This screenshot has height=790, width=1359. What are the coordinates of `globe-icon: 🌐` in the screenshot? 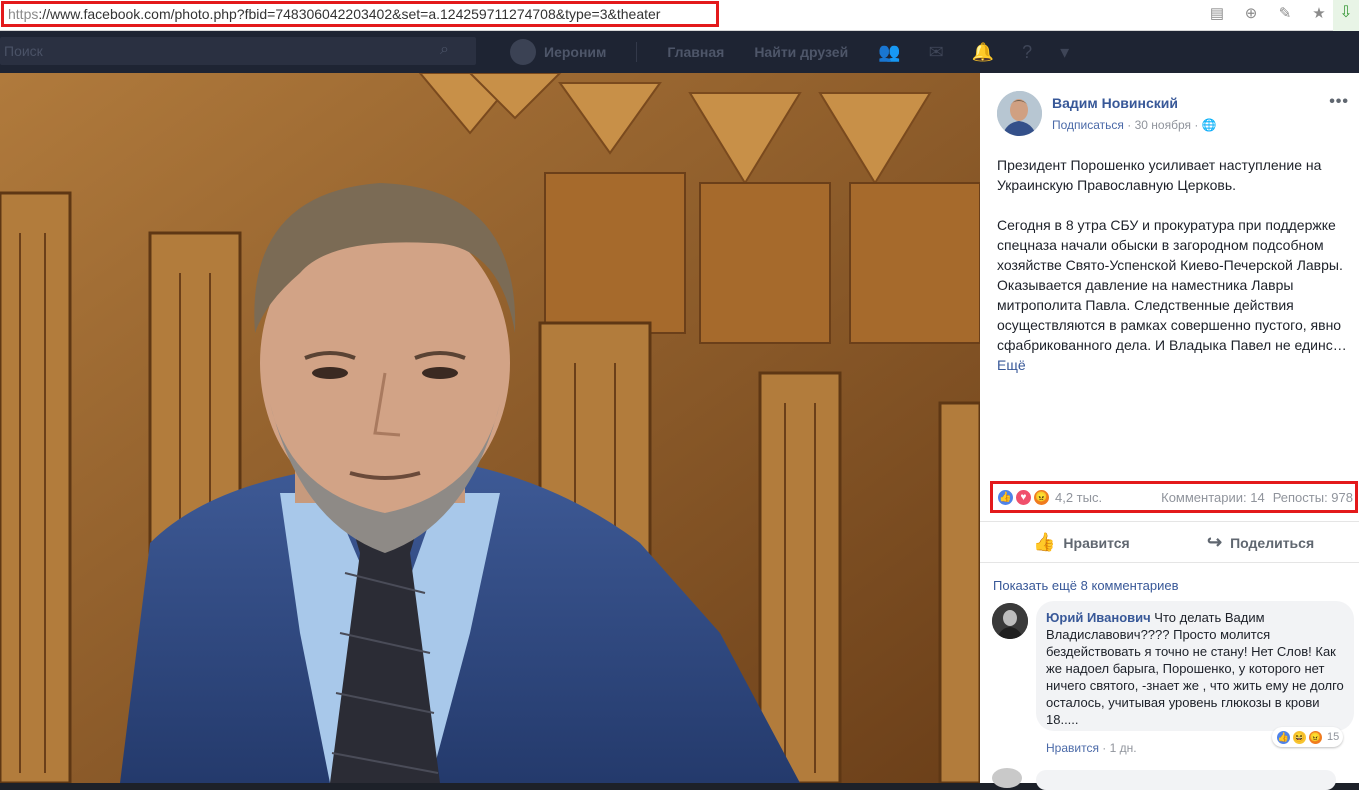 It's located at (1209, 125).